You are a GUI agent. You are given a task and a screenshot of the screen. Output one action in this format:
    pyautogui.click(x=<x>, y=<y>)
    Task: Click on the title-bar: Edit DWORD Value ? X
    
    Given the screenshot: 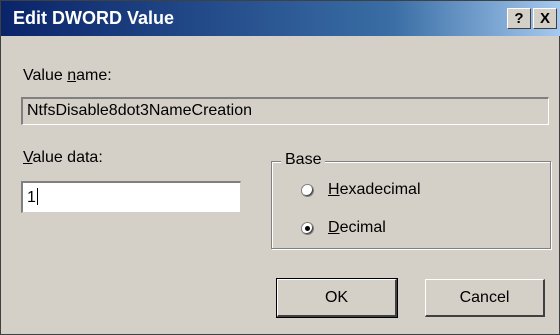 What is the action you would take?
    pyautogui.click(x=280, y=18)
    